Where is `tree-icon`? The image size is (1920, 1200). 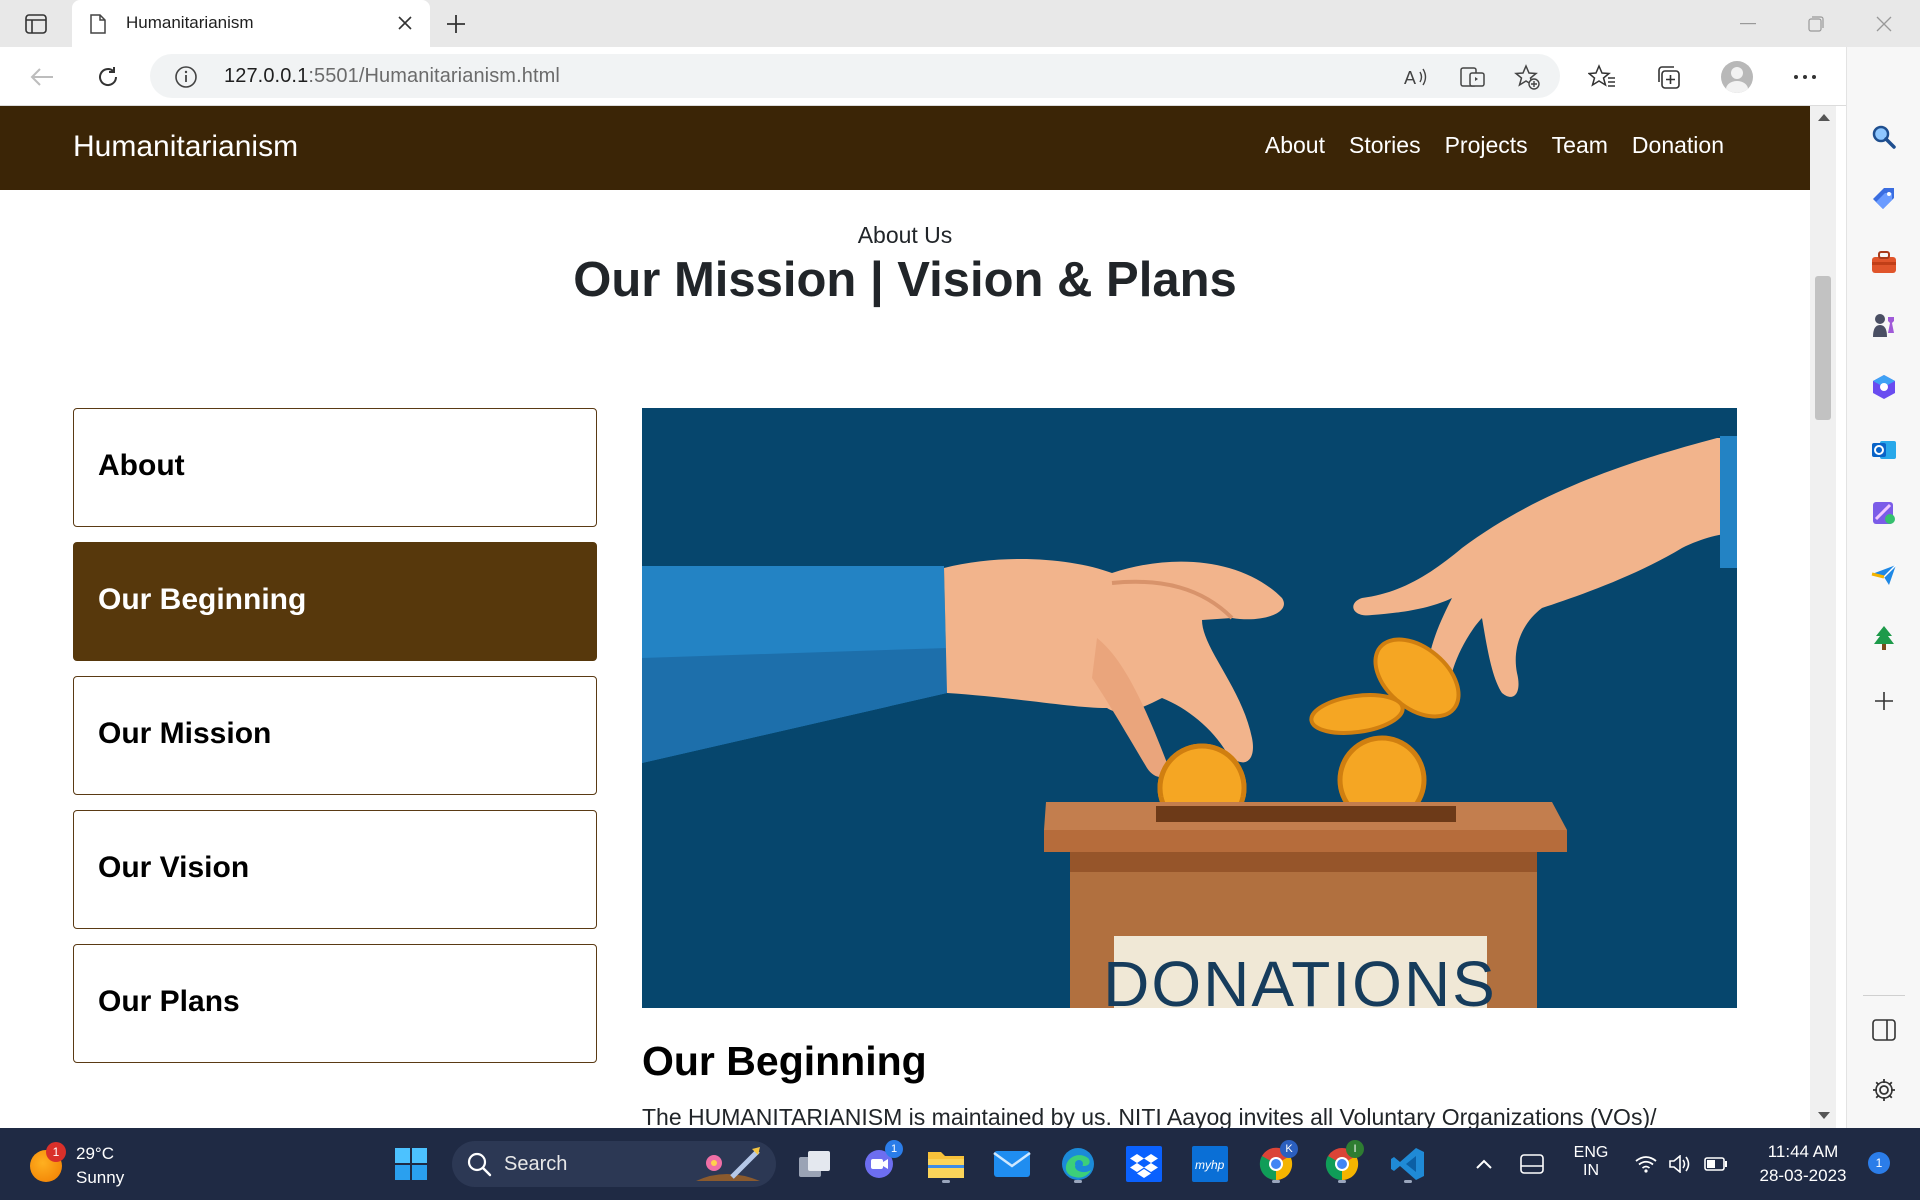 tree-icon is located at coordinates (1884, 638).